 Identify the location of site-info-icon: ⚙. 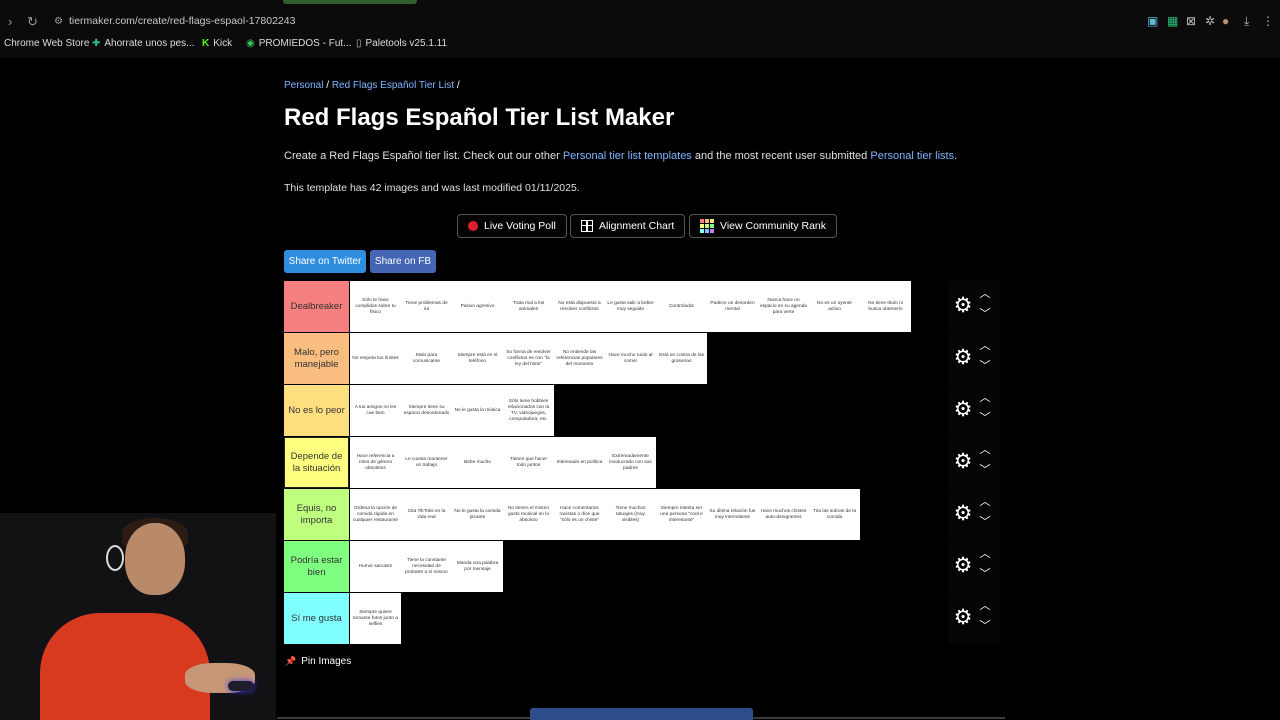
(58, 21).